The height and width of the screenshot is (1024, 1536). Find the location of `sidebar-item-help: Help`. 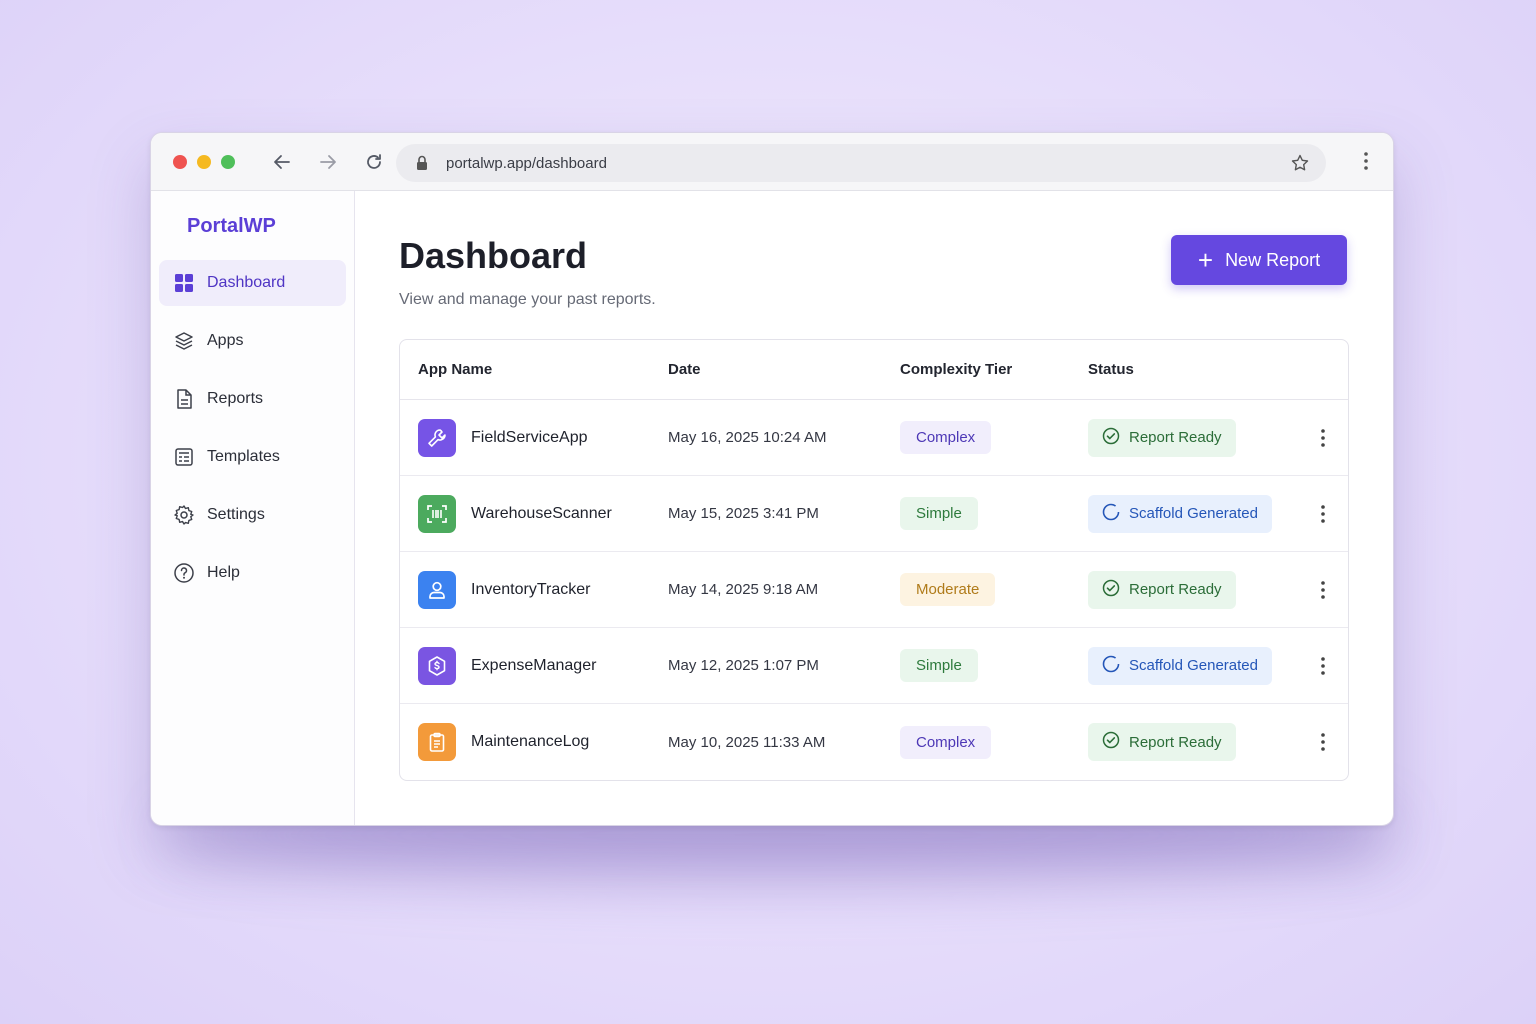

sidebar-item-help: Help is located at coordinates (252, 573).